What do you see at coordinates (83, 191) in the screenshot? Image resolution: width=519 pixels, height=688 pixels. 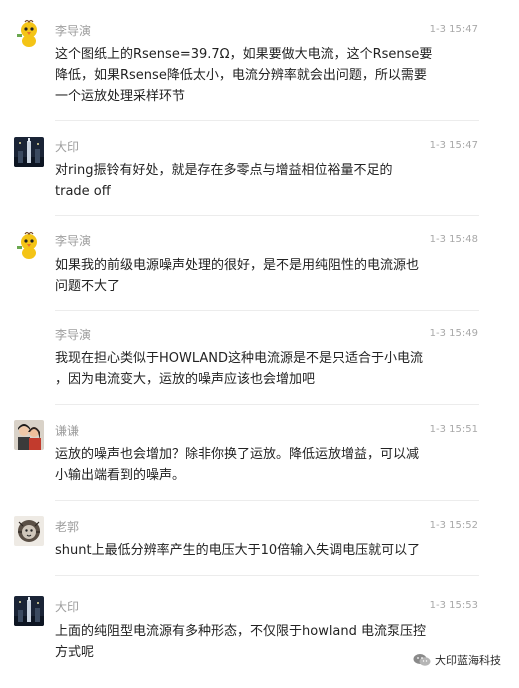 I see `comment-line: trade off` at bounding box center [83, 191].